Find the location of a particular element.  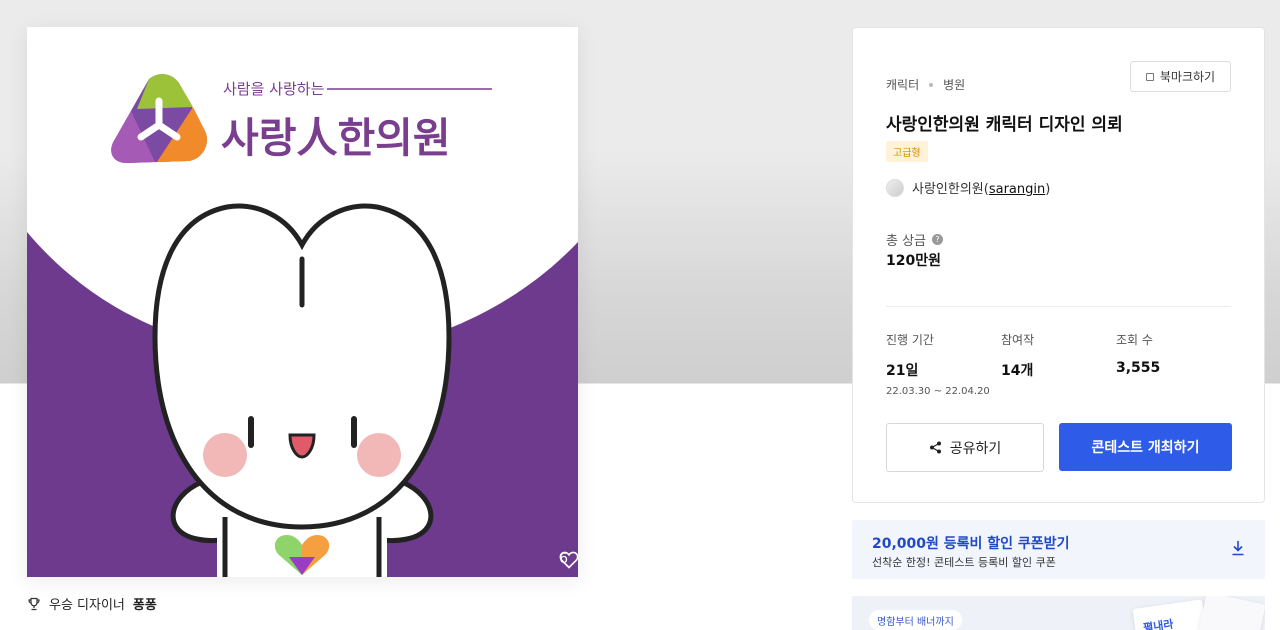

bookmark-button: 북마크하기 is located at coordinates (1180, 76).